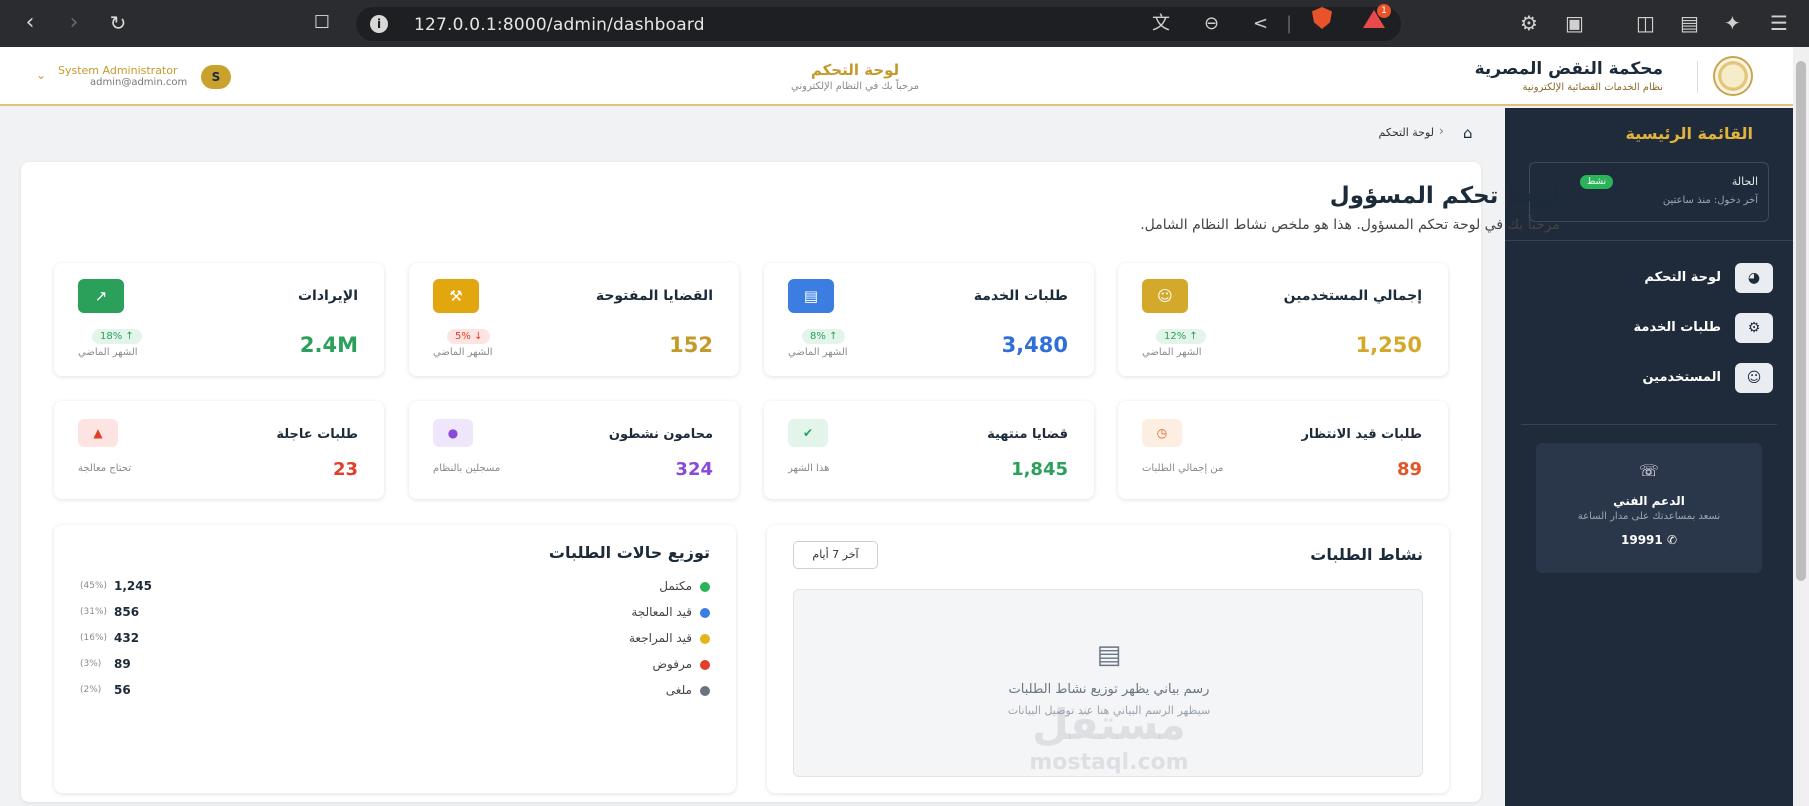 Image resolution: width=1809 pixels, height=806 pixels. What do you see at coordinates (317, 434) in the screenshot?
I see `stat-title: طلبات عاجلة` at bounding box center [317, 434].